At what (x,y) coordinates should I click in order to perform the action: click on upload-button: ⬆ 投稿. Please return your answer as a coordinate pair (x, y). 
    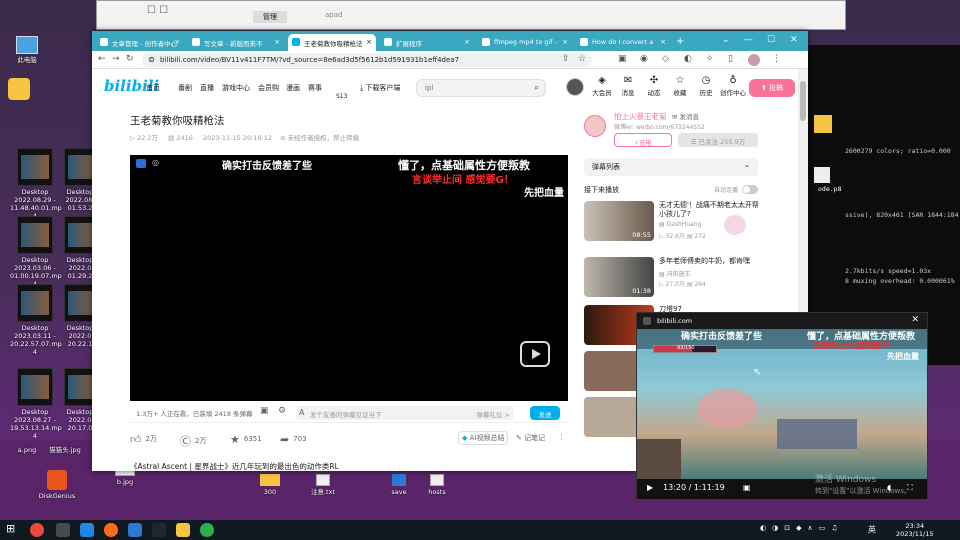
    Looking at the image, I should click on (772, 88).